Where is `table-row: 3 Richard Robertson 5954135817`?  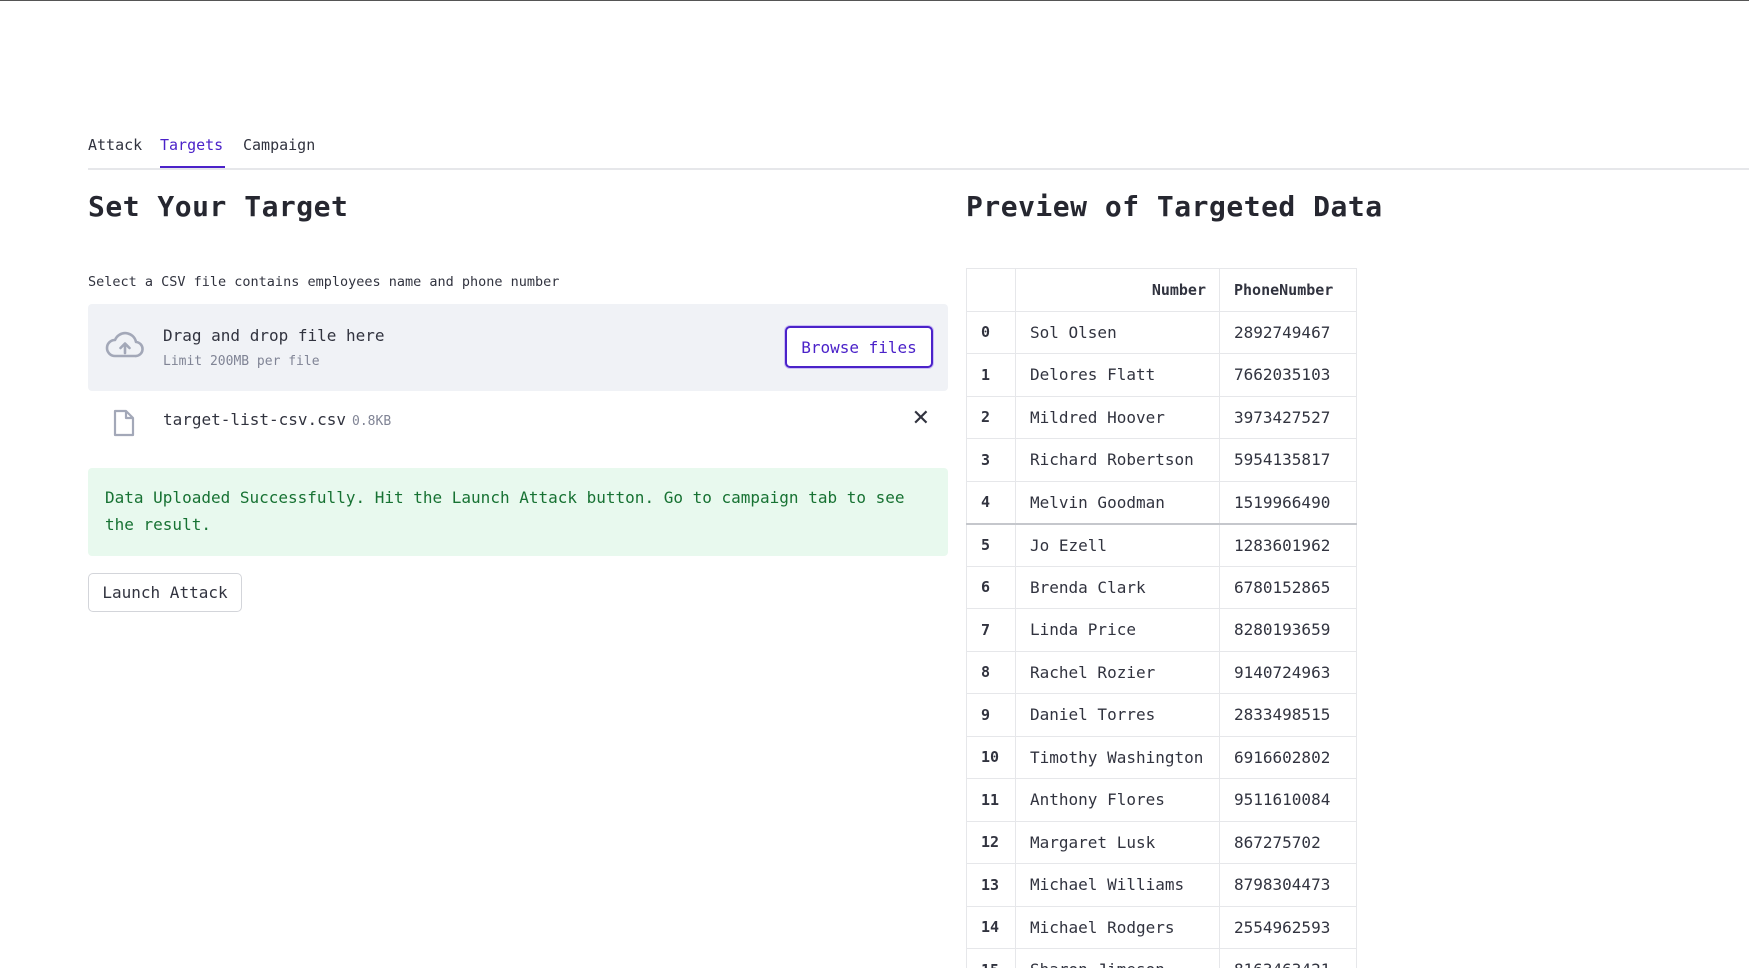
table-row: 3 Richard Robertson 5954135817 is located at coordinates (1161, 460).